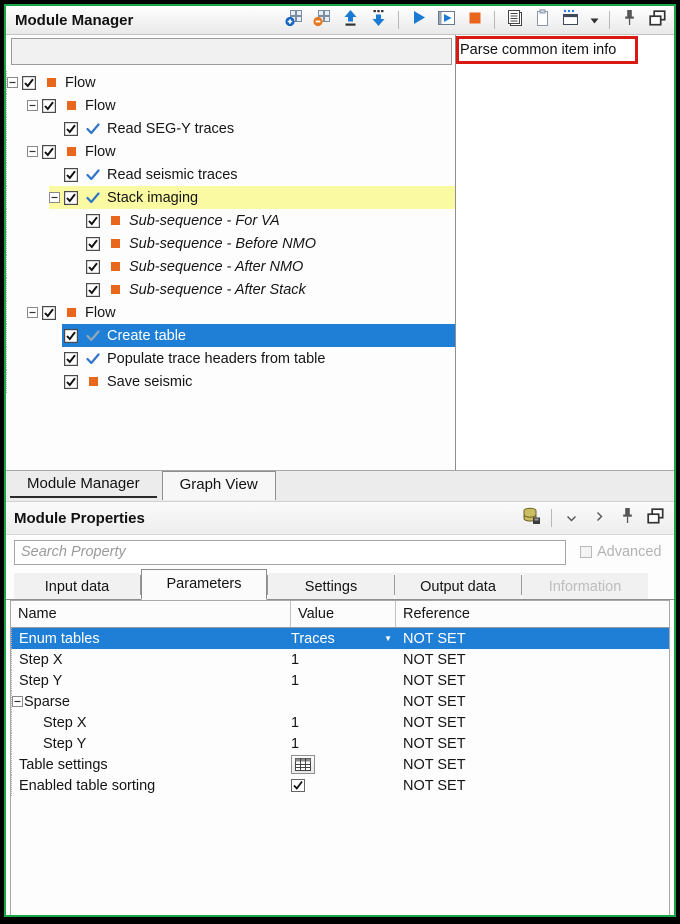 The width and height of the screenshot is (680, 924). What do you see at coordinates (322, 20) in the screenshot?
I see `remove-module-button` at bounding box center [322, 20].